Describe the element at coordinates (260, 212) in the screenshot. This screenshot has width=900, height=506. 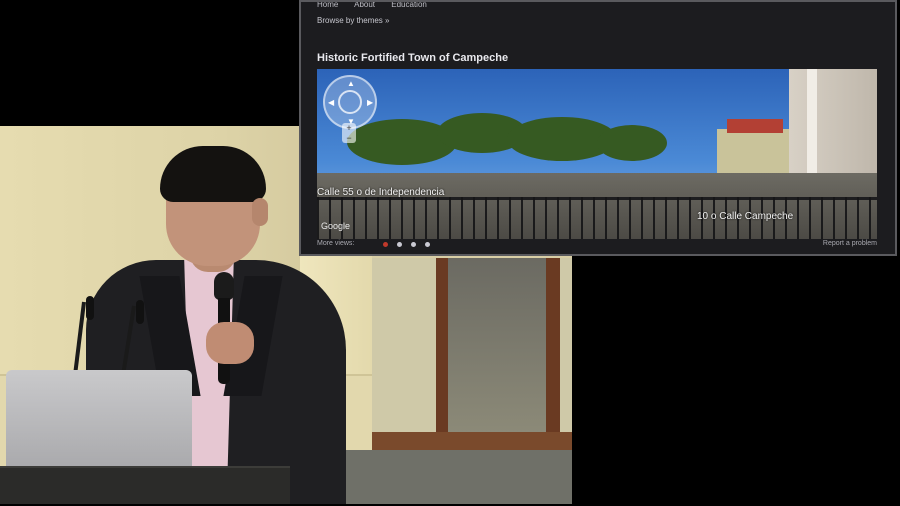
I see `speaker-ear` at that location.